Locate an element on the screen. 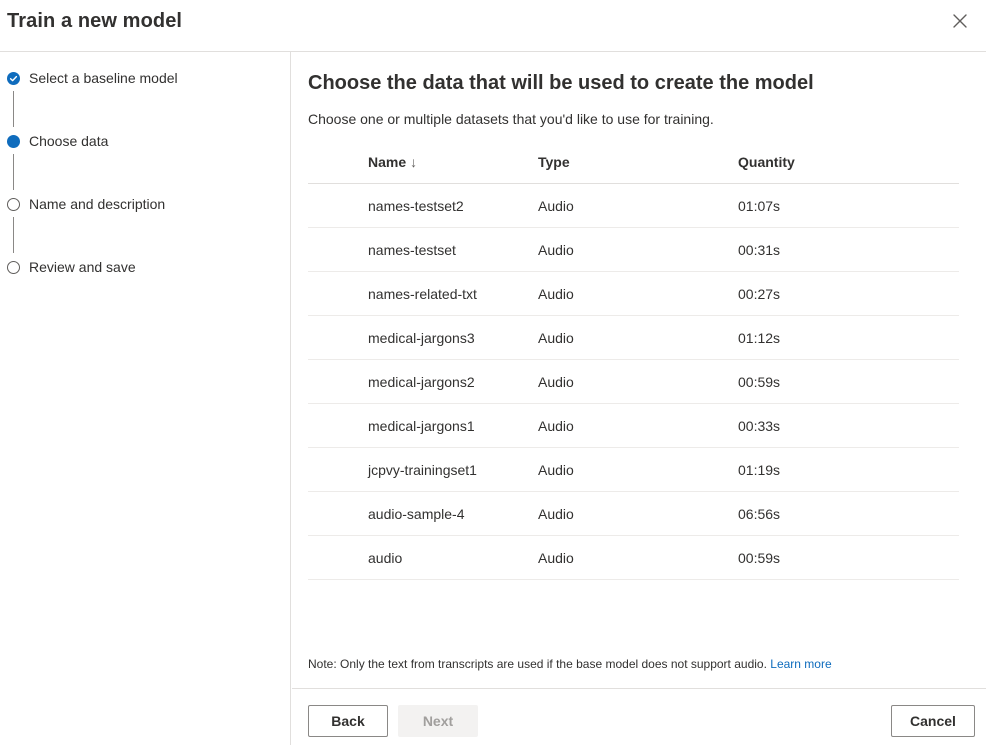  cell-quantity: 00:33s is located at coordinates (759, 426).